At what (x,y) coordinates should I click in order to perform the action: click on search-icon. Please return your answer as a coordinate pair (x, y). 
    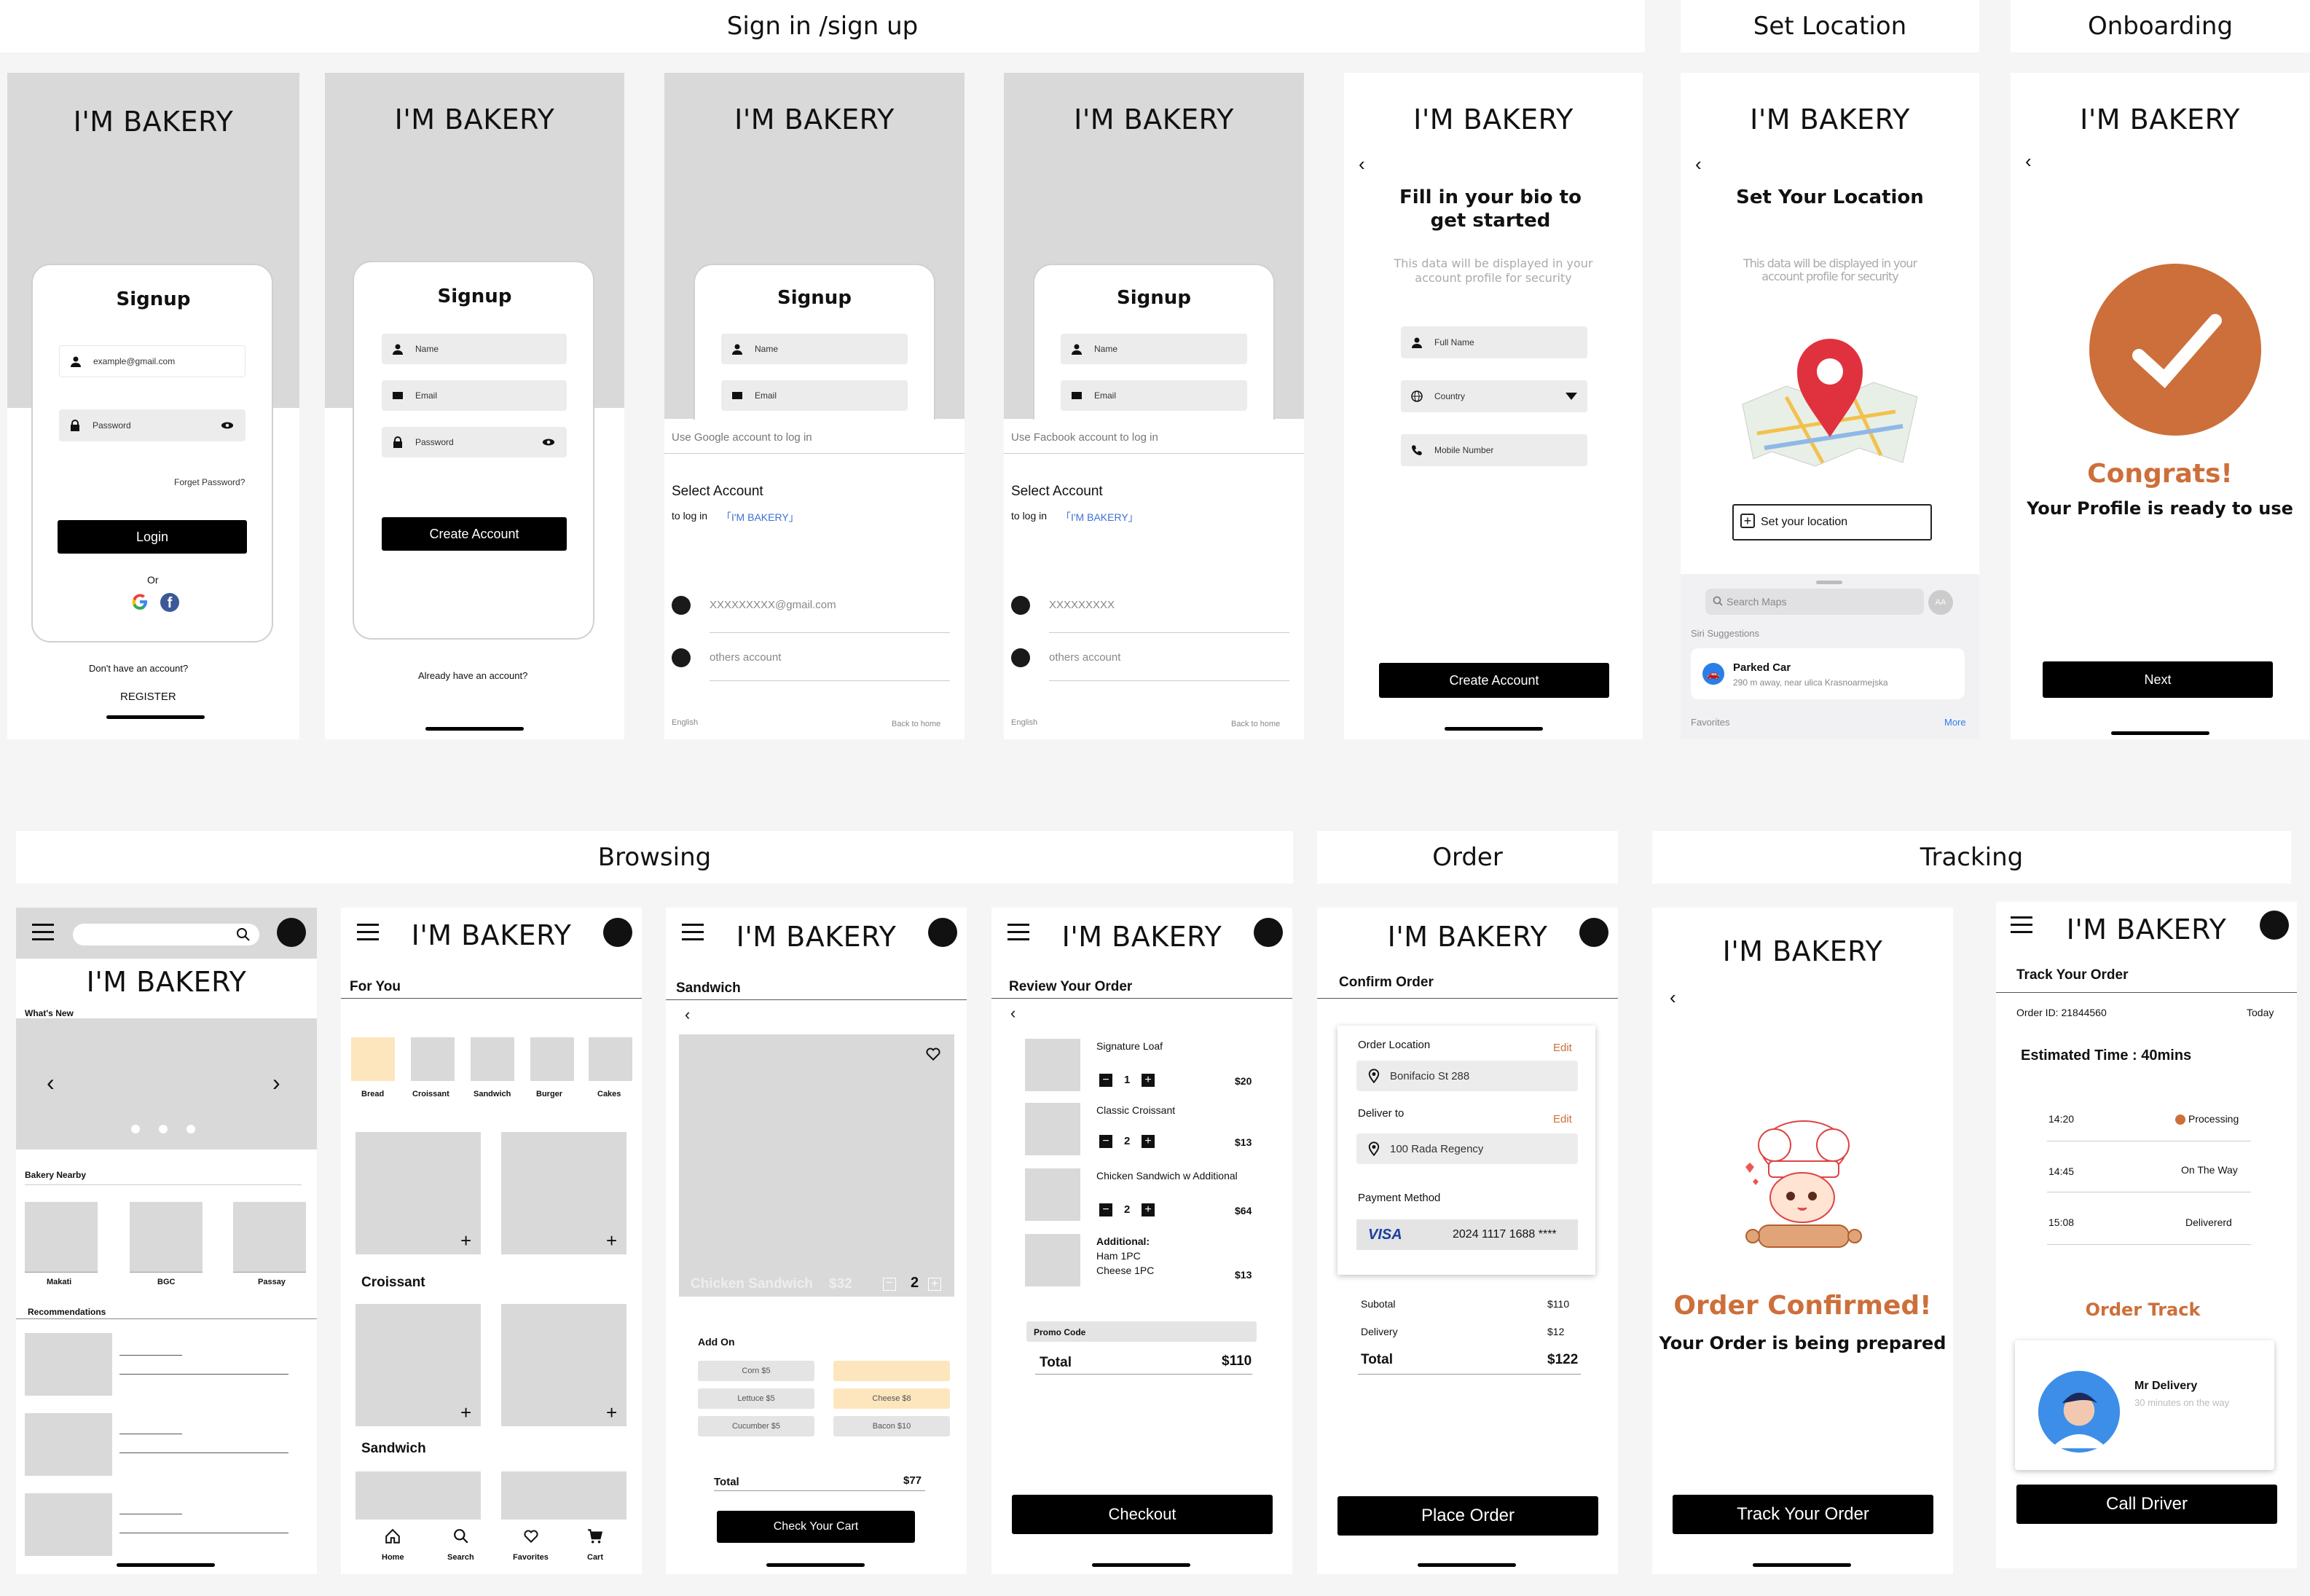
    Looking at the image, I should click on (461, 1536).